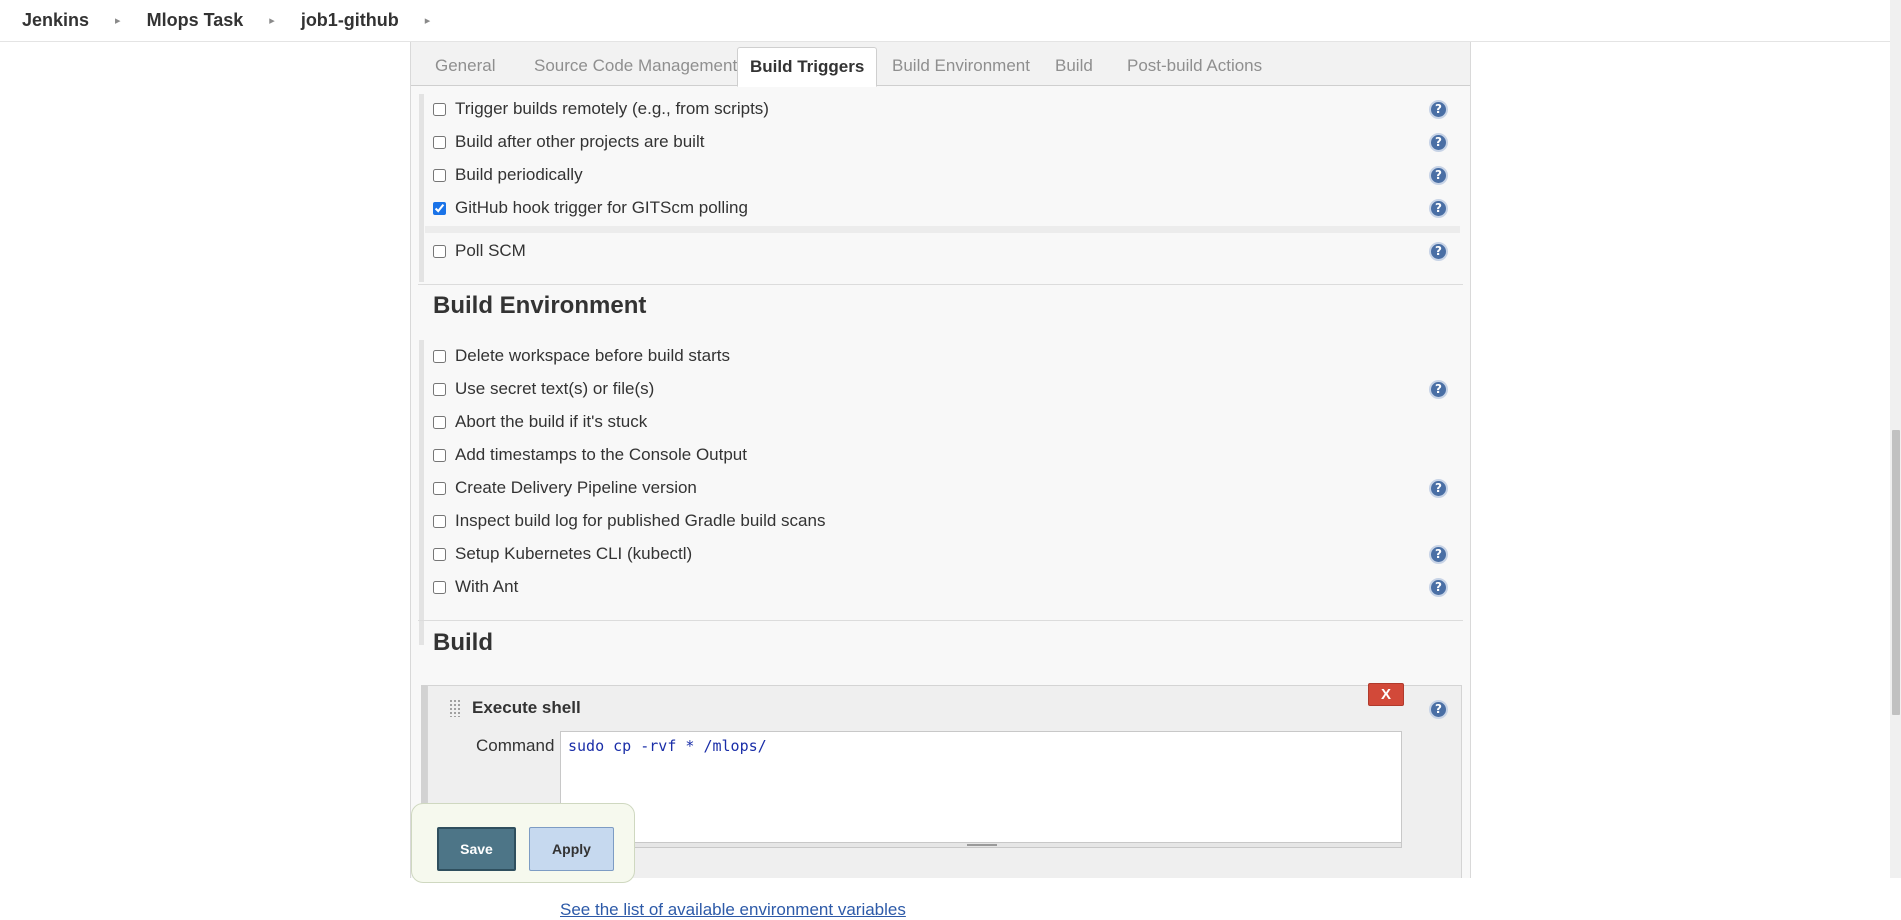 The width and height of the screenshot is (1901, 920). Describe the element at coordinates (439, 251) in the screenshot. I see `trigger-poll-scm-checkbox` at that location.